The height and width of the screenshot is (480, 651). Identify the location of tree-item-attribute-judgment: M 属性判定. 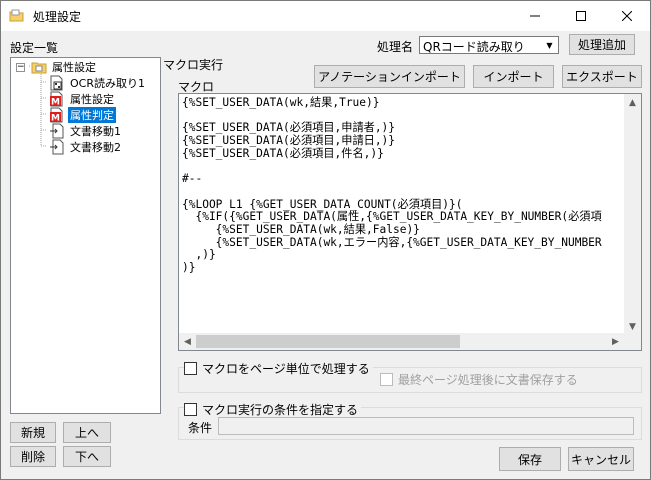
(82, 115).